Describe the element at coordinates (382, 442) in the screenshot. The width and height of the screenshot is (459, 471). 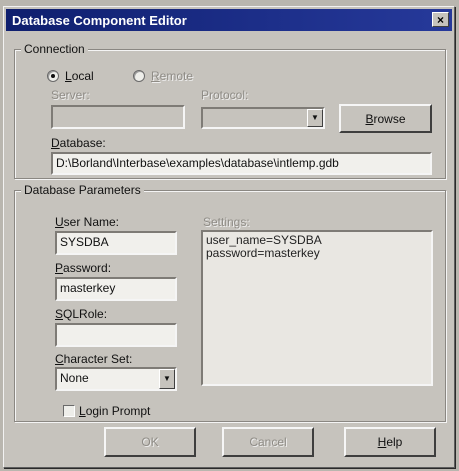
I see `help-label-first: H` at that location.